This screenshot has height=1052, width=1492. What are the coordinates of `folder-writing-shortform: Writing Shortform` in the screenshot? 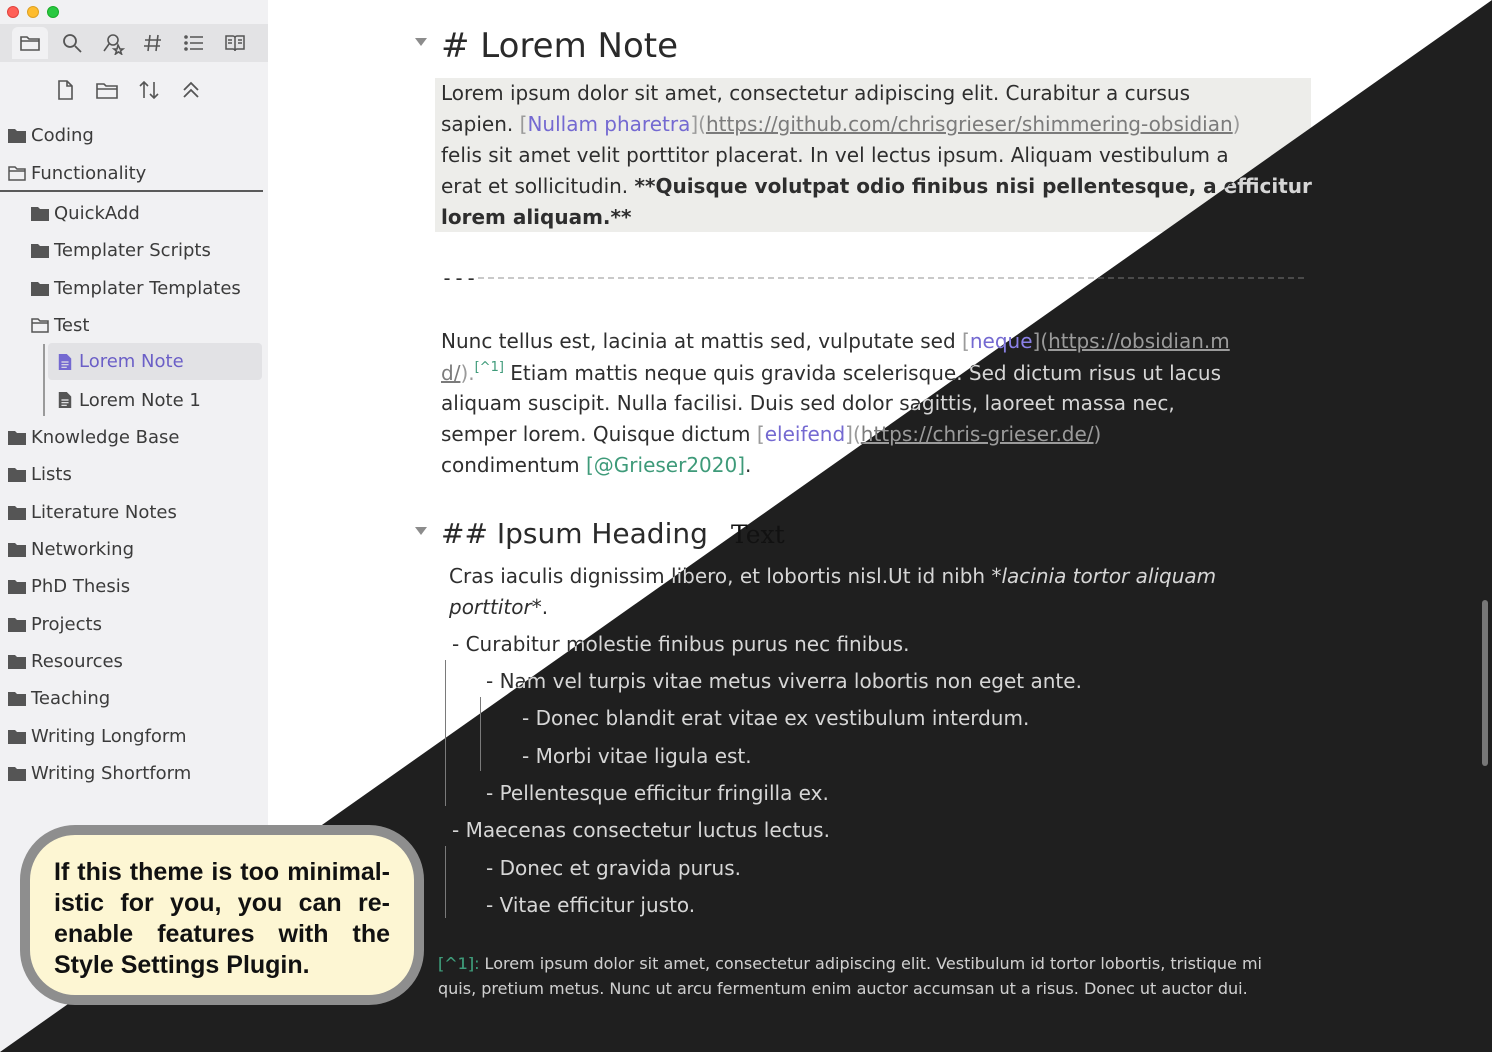 It's located at (99, 773).